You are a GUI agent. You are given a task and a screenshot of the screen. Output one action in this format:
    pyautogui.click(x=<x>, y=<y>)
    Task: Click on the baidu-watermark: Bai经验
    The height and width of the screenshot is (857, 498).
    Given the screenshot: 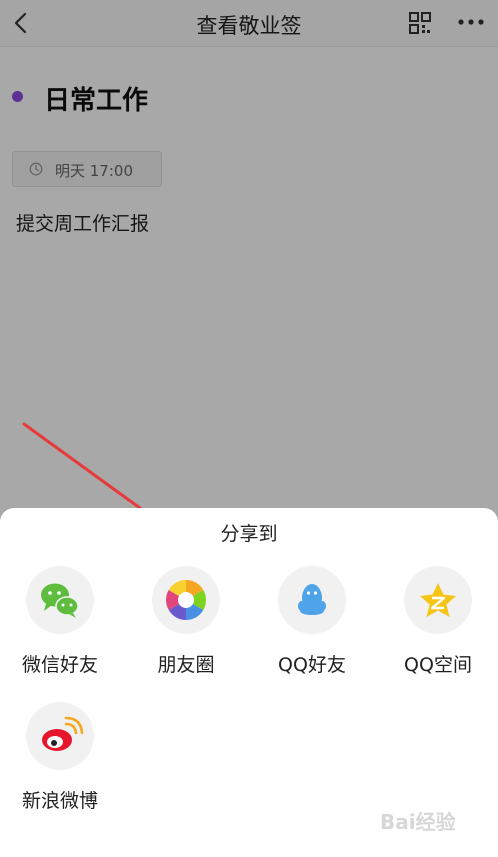 What is the action you would take?
    pyautogui.click(x=418, y=822)
    